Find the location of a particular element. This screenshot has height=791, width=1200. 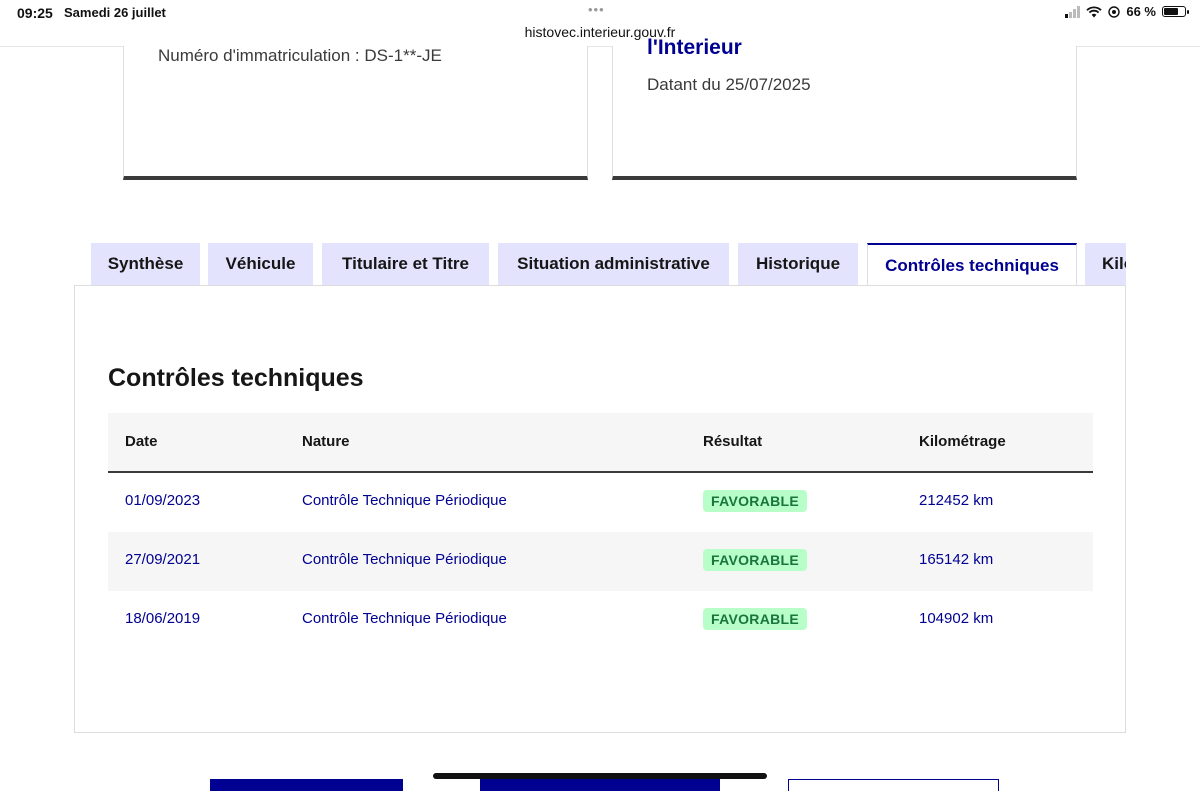

url-bar: histovec.interieur.gouv.fr is located at coordinates (600, 32).